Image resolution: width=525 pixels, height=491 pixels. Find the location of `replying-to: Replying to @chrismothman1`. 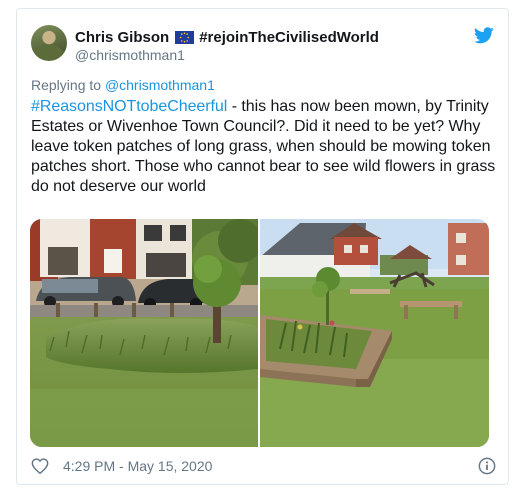

replying-to: Replying to @chrismothman1 is located at coordinates (123, 85).